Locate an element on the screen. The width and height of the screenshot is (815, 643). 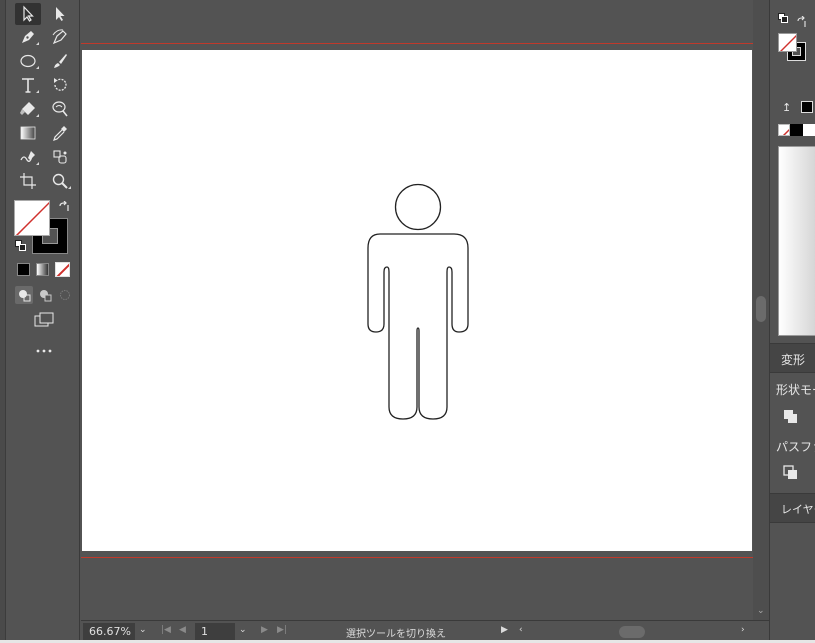
vertical-scroll-thumb is located at coordinates (761, 309).